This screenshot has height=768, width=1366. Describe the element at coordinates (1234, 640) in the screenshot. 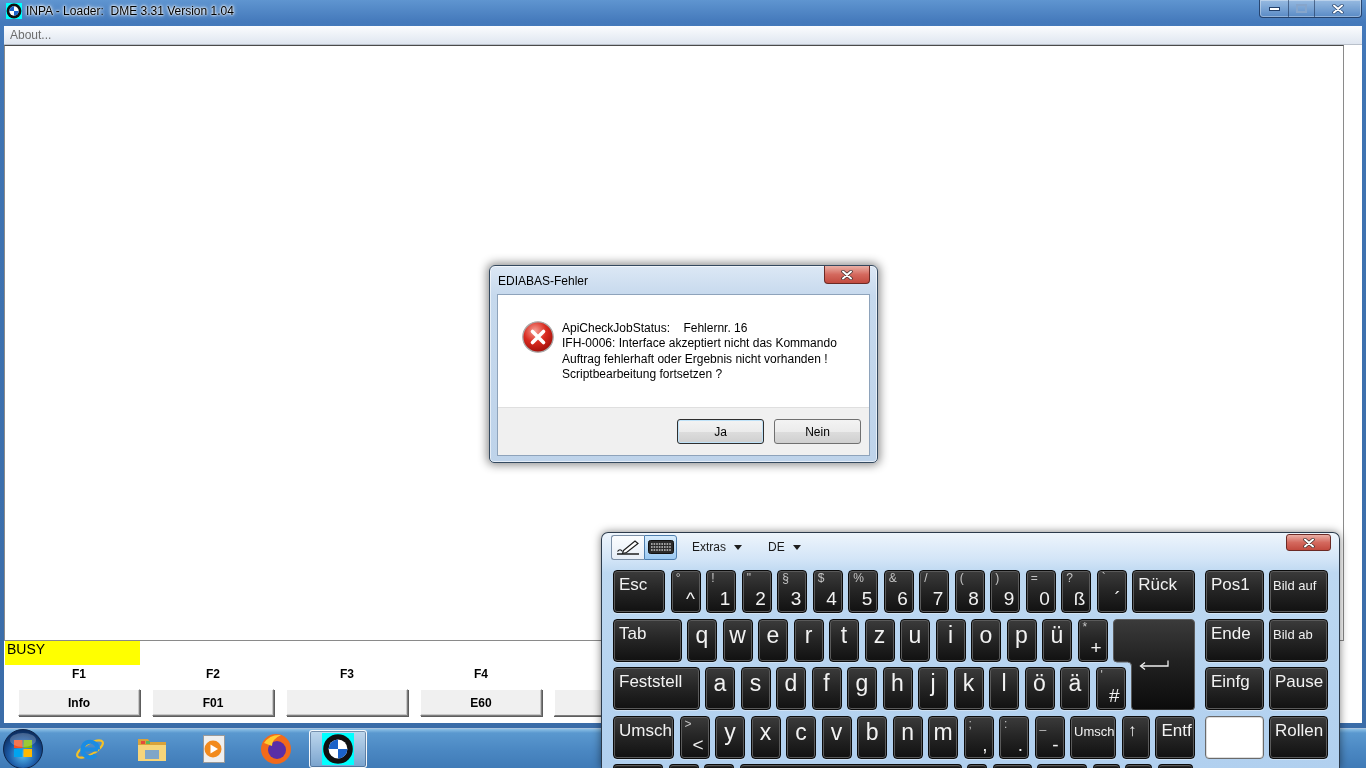

I see `keyboard-key: Ende` at that location.